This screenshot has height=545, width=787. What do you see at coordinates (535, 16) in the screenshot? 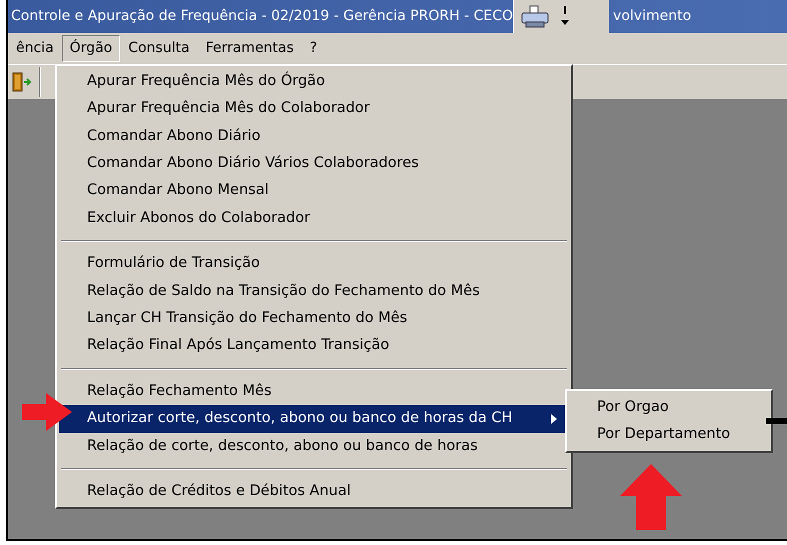
I see `printer-icon` at bounding box center [535, 16].